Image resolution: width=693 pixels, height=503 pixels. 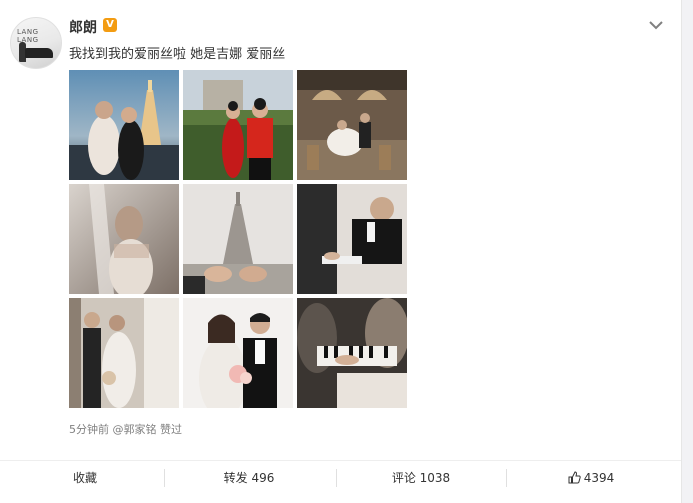 I want to click on liked-label: 赞过, so click(x=171, y=429).